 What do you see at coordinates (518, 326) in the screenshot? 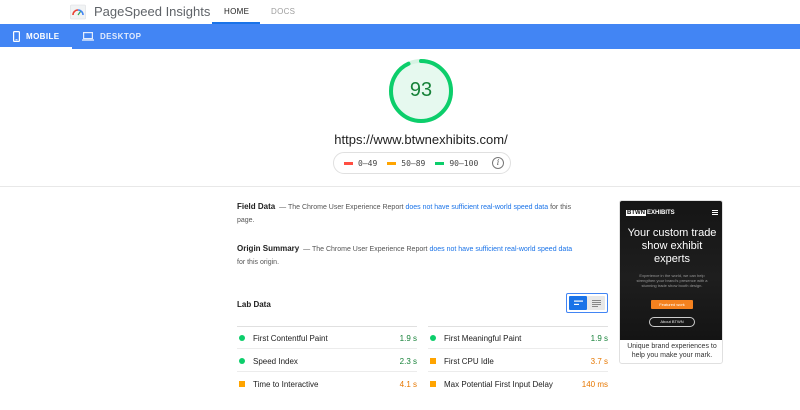
I see `lab-rule-right` at bounding box center [518, 326].